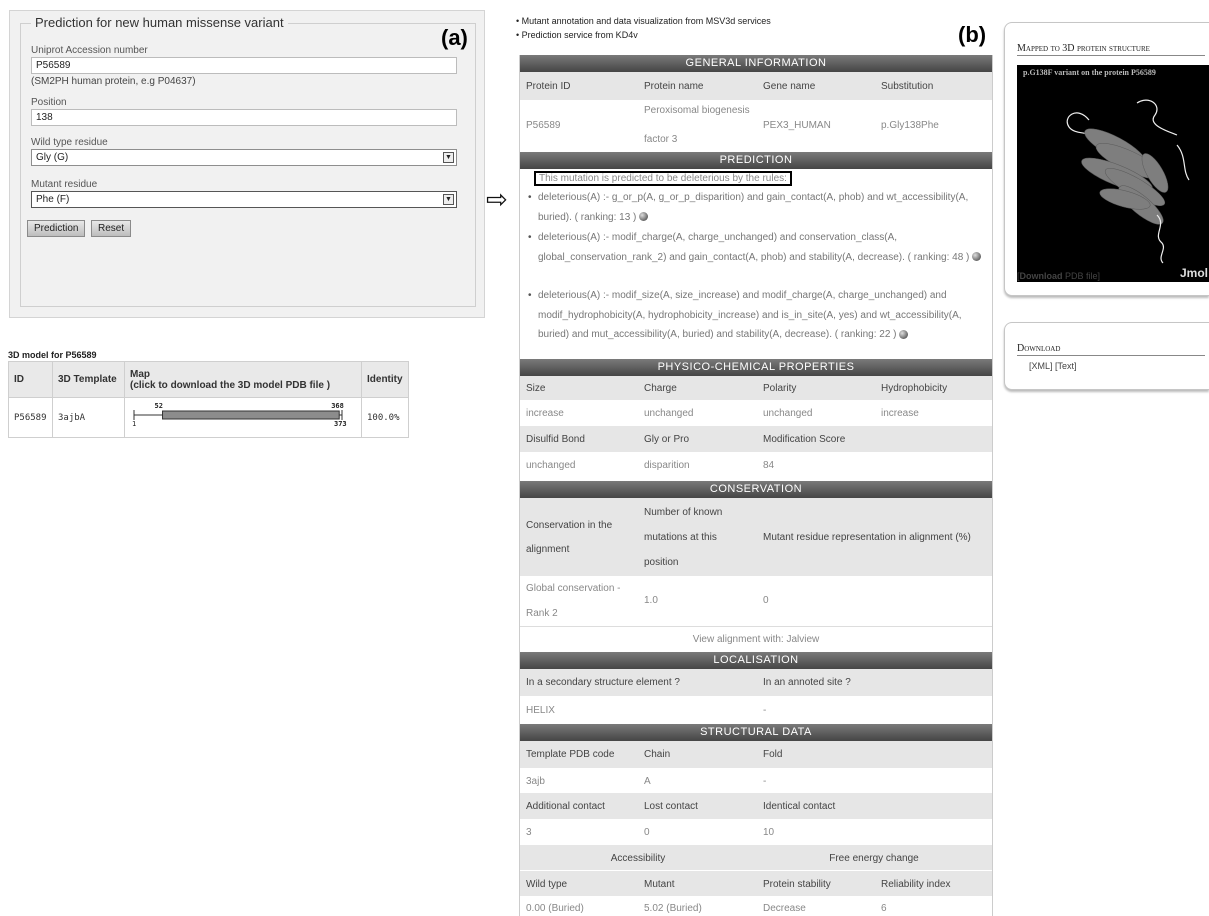  What do you see at coordinates (30, 417) in the screenshot?
I see `row-id: P56589` at bounding box center [30, 417].